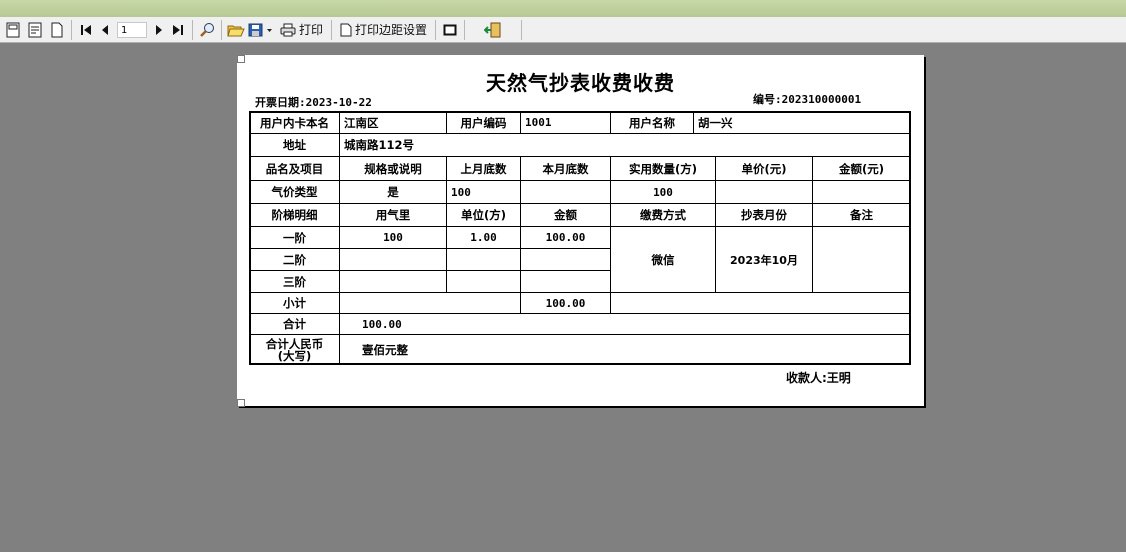 This screenshot has height=552, width=1126. Describe the element at coordinates (393, 168) in the screenshot. I see `spec-header: 规格或说明` at that location.